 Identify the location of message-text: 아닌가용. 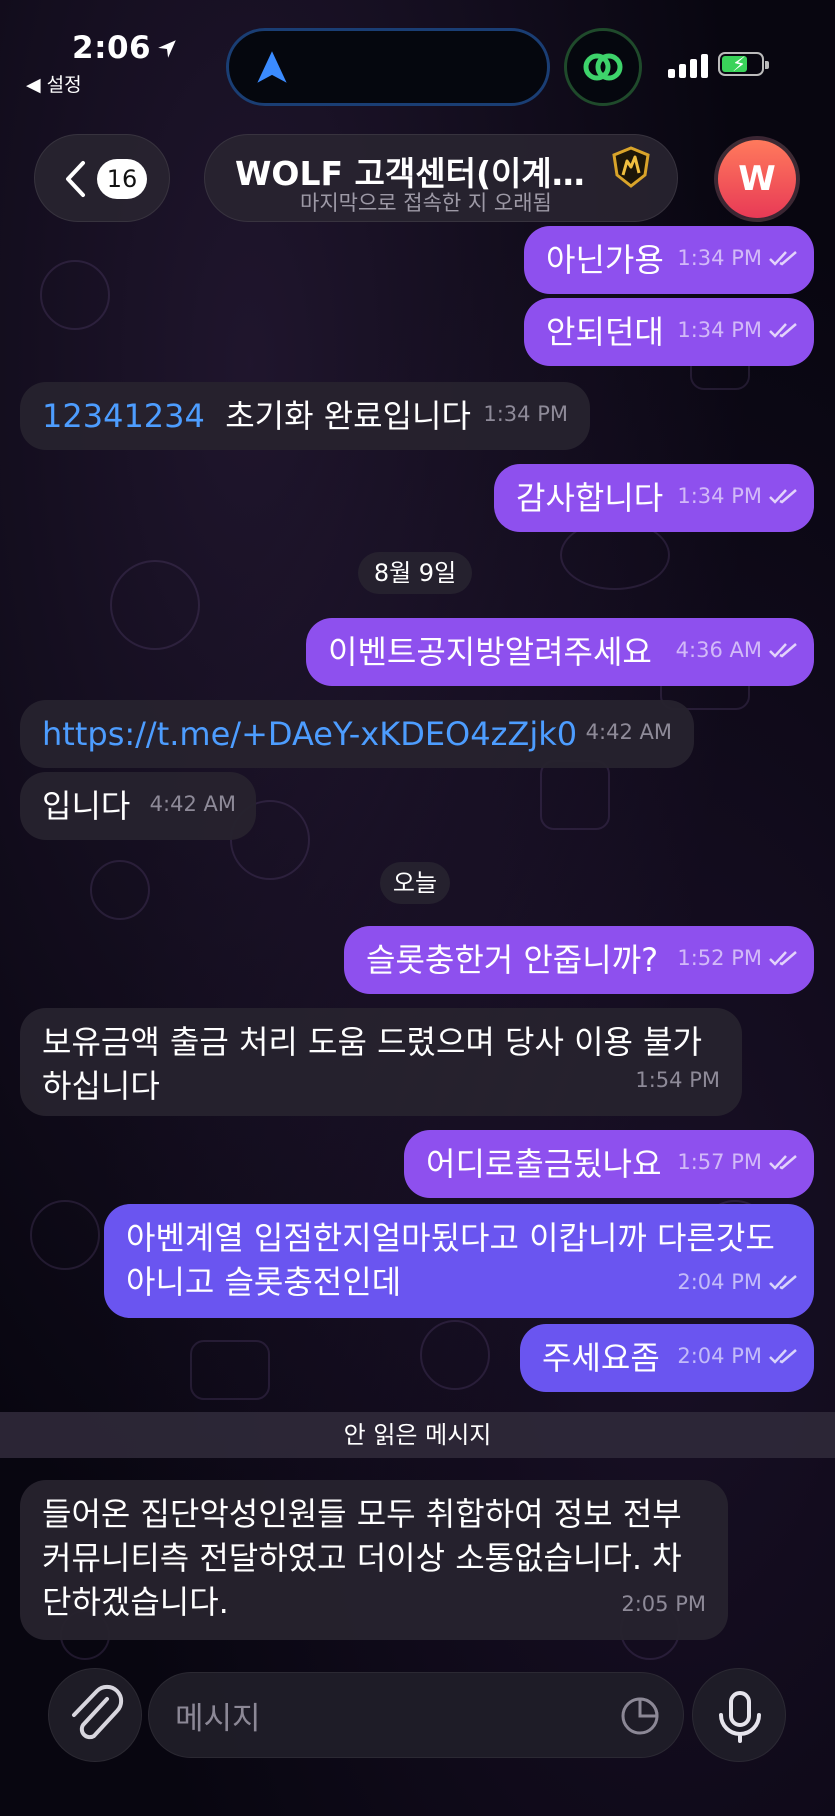
(605, 260).